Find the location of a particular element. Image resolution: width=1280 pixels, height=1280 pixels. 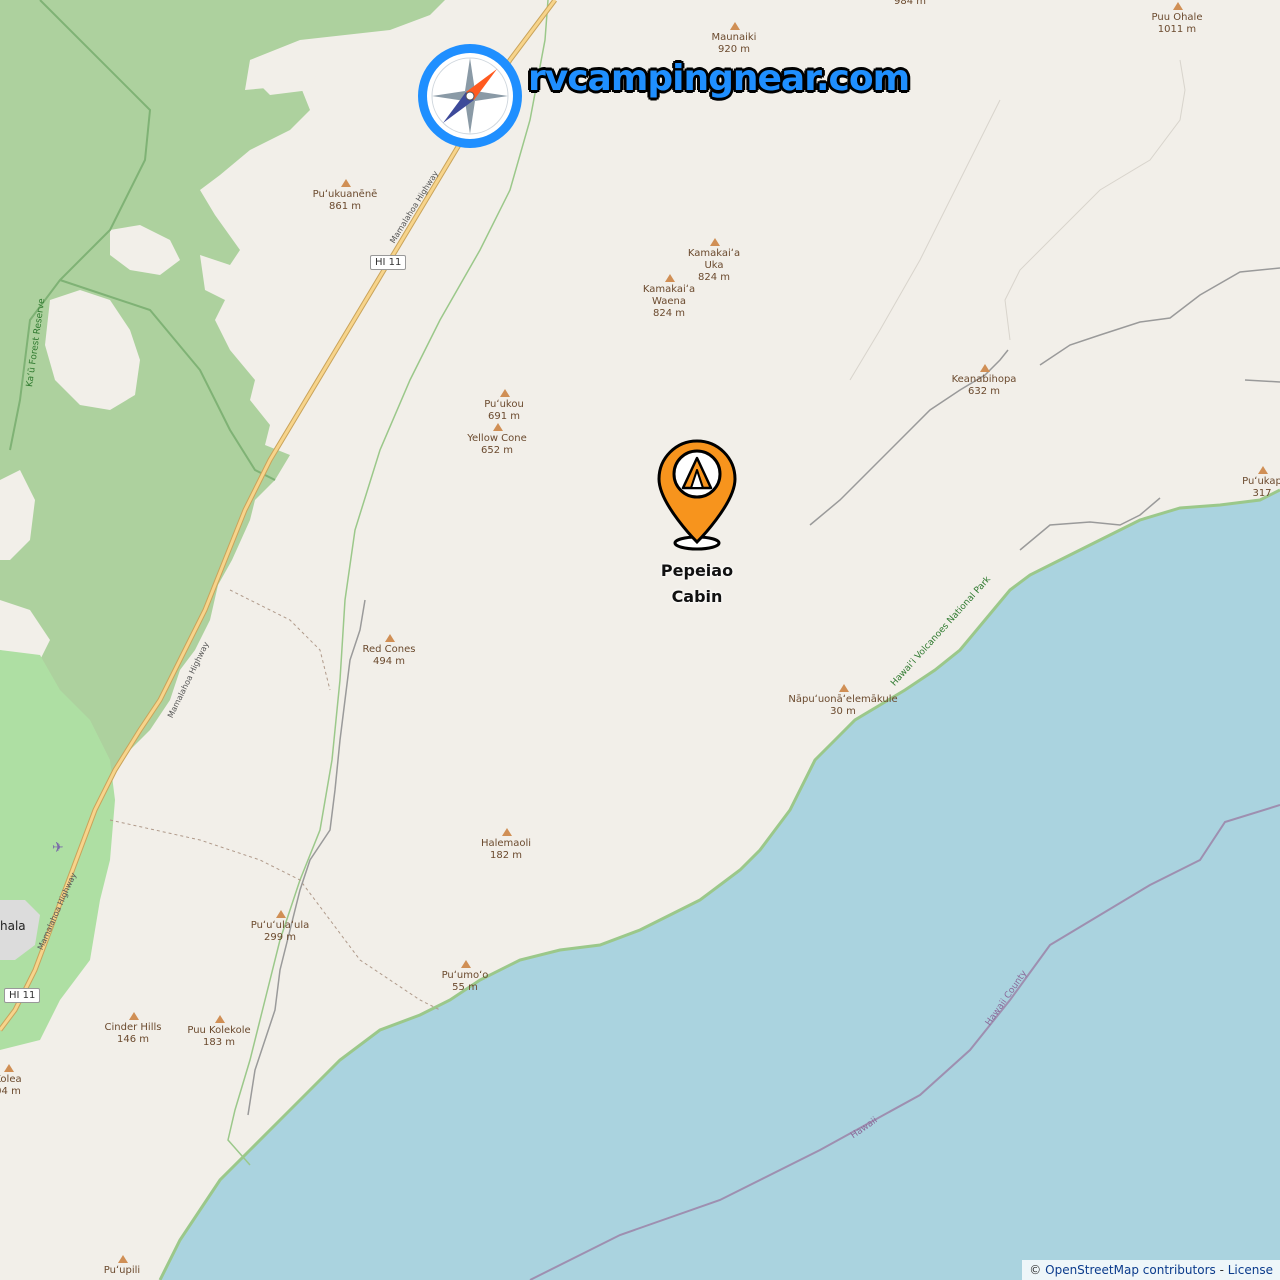

map-attribution: © OpenStreetMap contributors - License is located at coordinates (1151, 1270).